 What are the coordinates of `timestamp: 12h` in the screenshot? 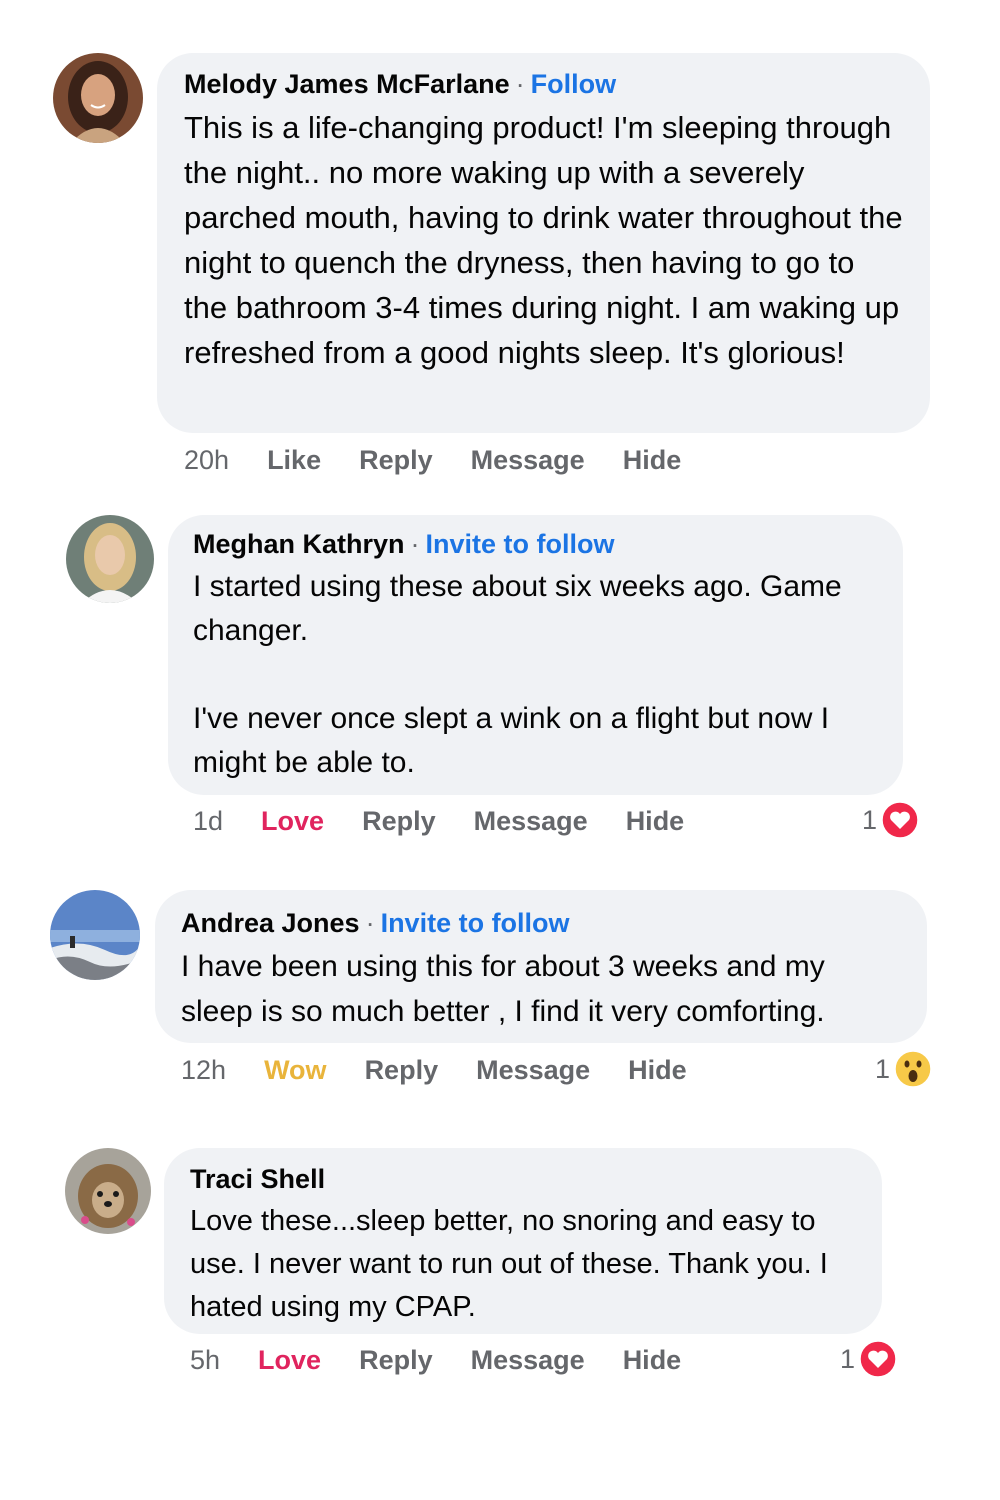 It's located at (203, 1070).